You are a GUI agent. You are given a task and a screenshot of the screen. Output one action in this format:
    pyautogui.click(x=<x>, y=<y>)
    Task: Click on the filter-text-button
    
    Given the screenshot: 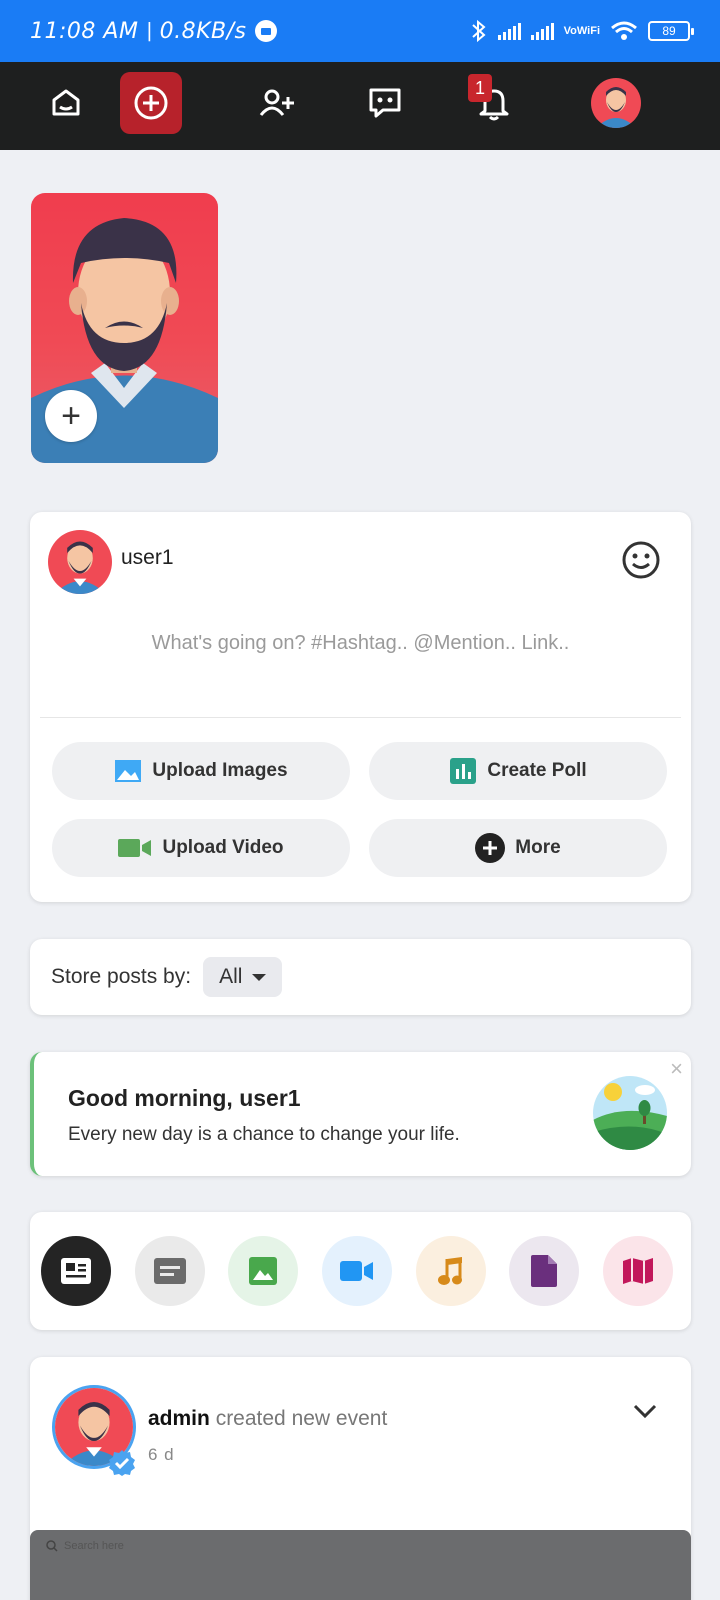 What is the action you would take?
    pyautogui.click(x=170, y=1271)
    